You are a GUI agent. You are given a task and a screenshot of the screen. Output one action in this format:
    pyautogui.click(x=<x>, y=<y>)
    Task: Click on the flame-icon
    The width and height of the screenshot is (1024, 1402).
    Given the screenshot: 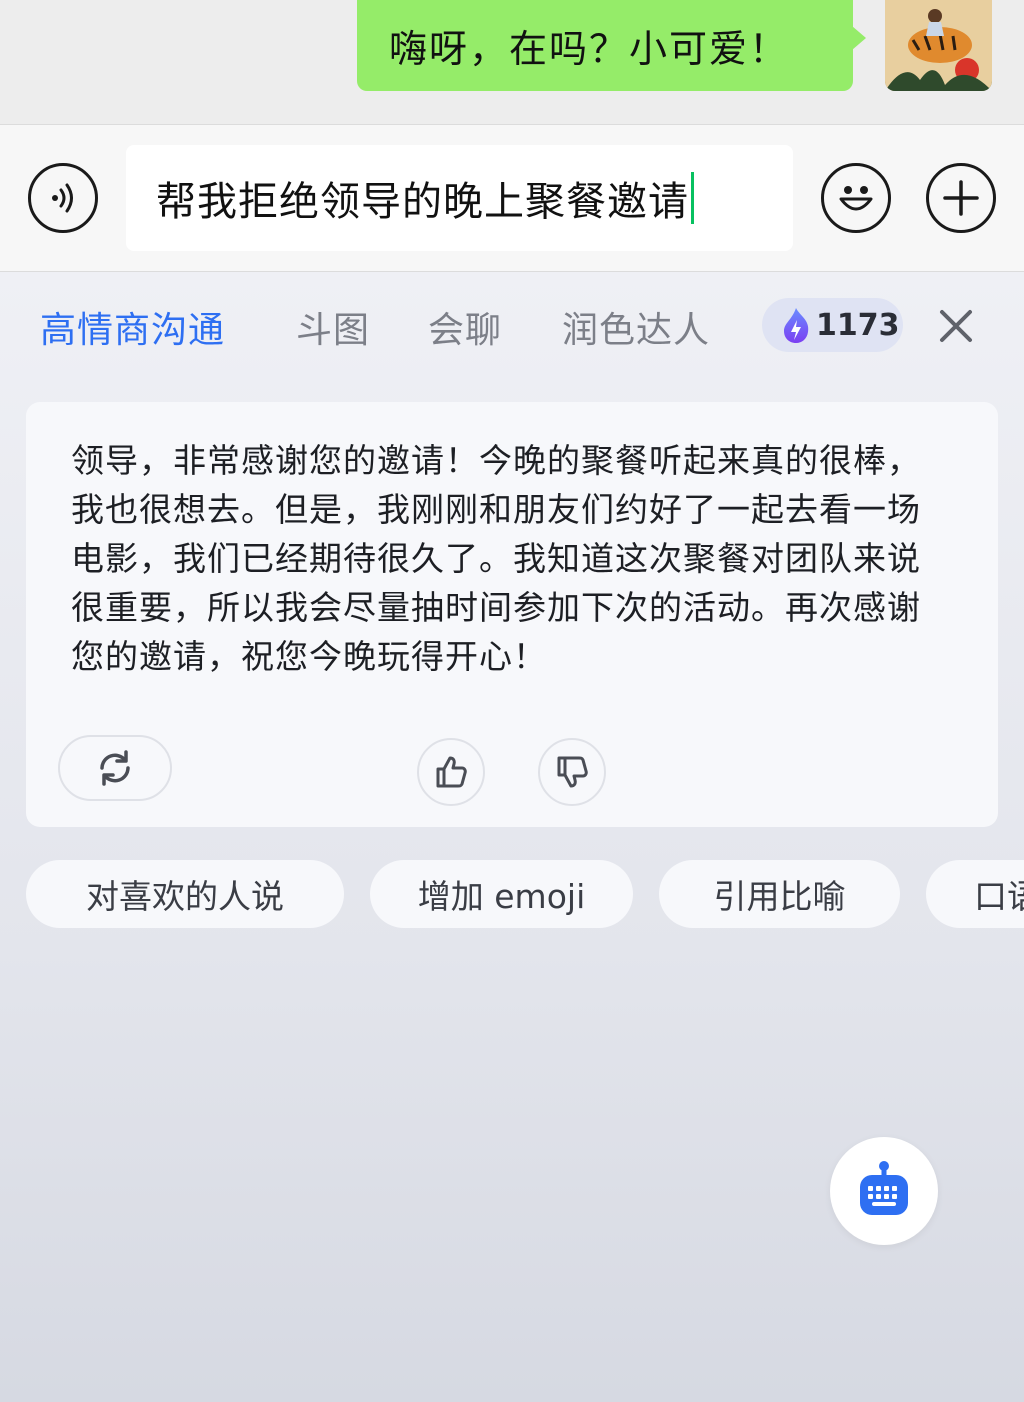 What is the action you would take?
    pyautogui.click(x=796, y=325)
    